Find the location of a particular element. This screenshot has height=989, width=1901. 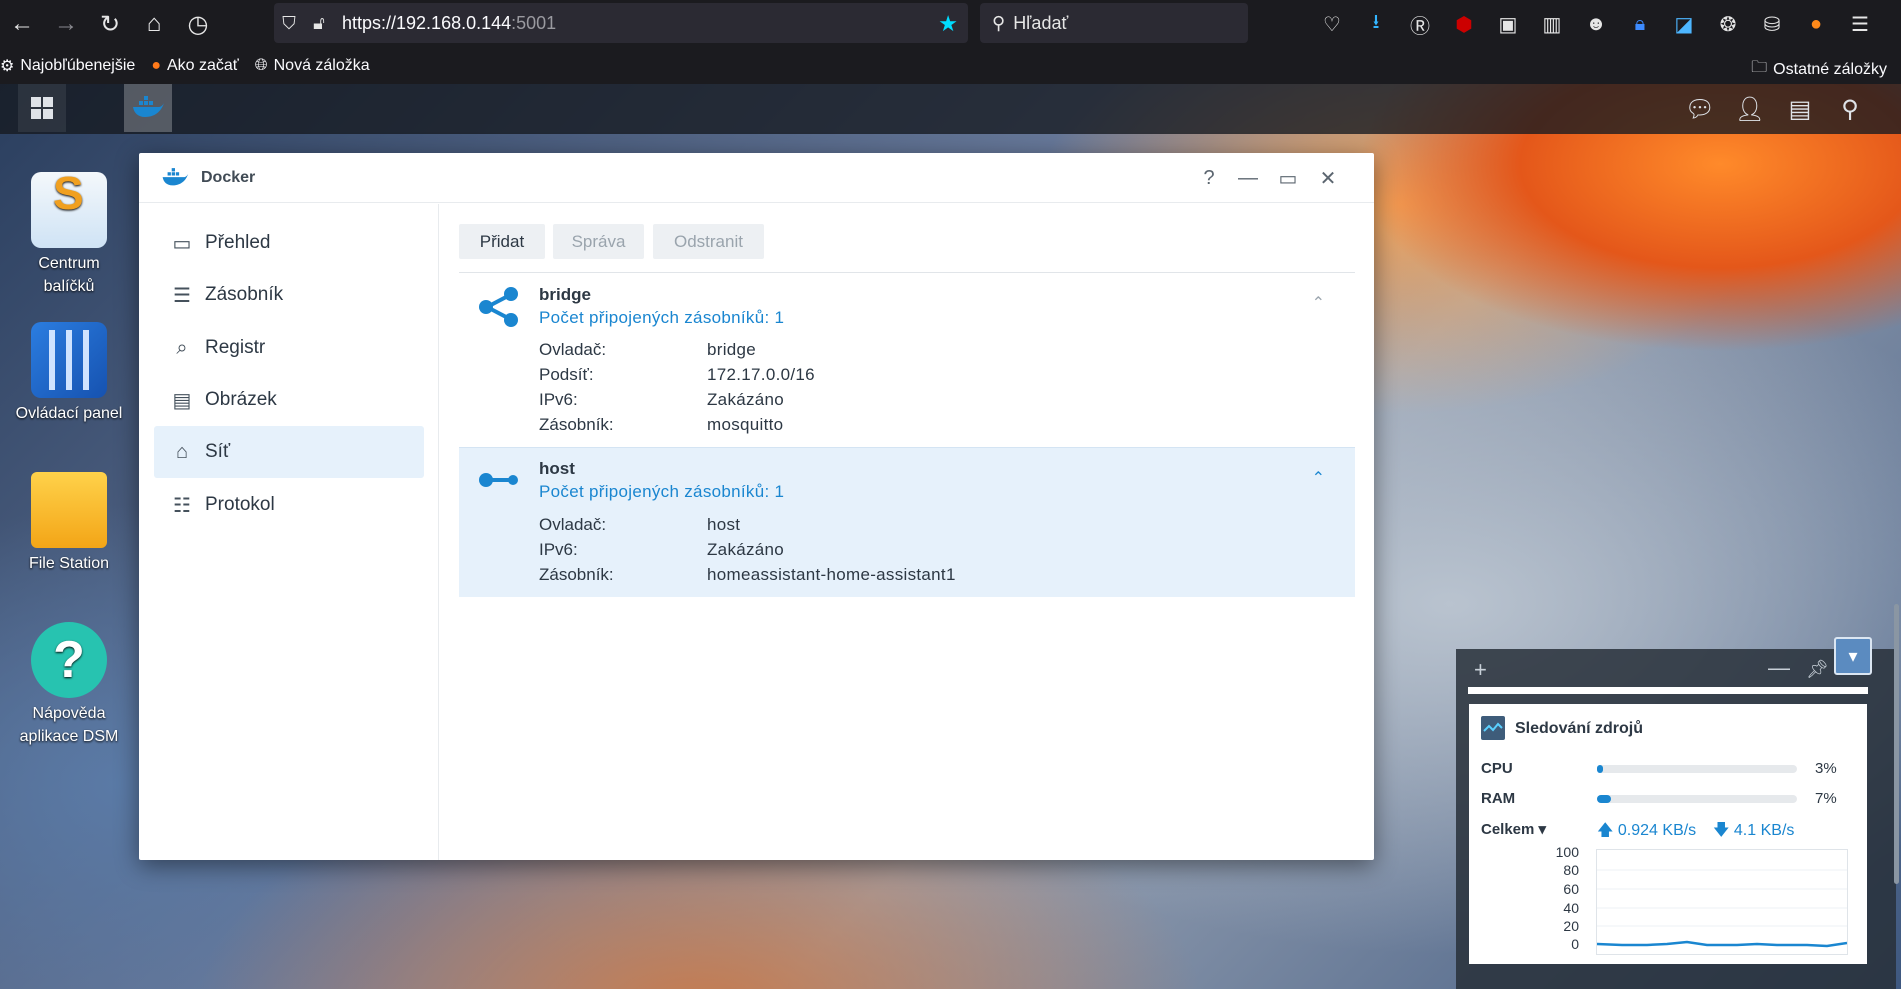

hide-widgets-button: ▾ is located at coordinates (1853, 656).